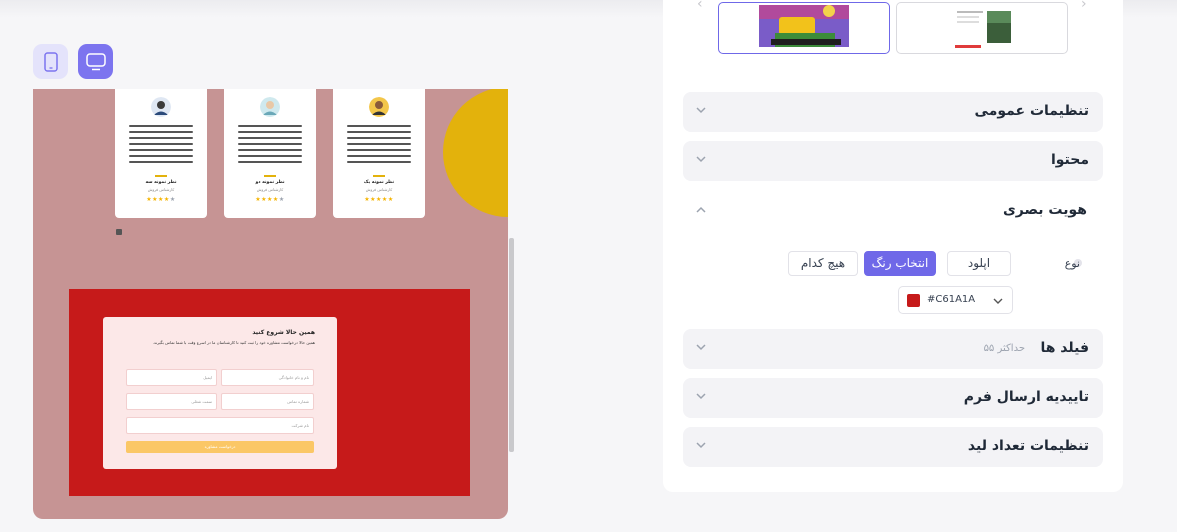  Describe the element at coordinates (1004, 348) in the screenshot. I see `fields-limit-note: حداکثر ۵۵` at that location.